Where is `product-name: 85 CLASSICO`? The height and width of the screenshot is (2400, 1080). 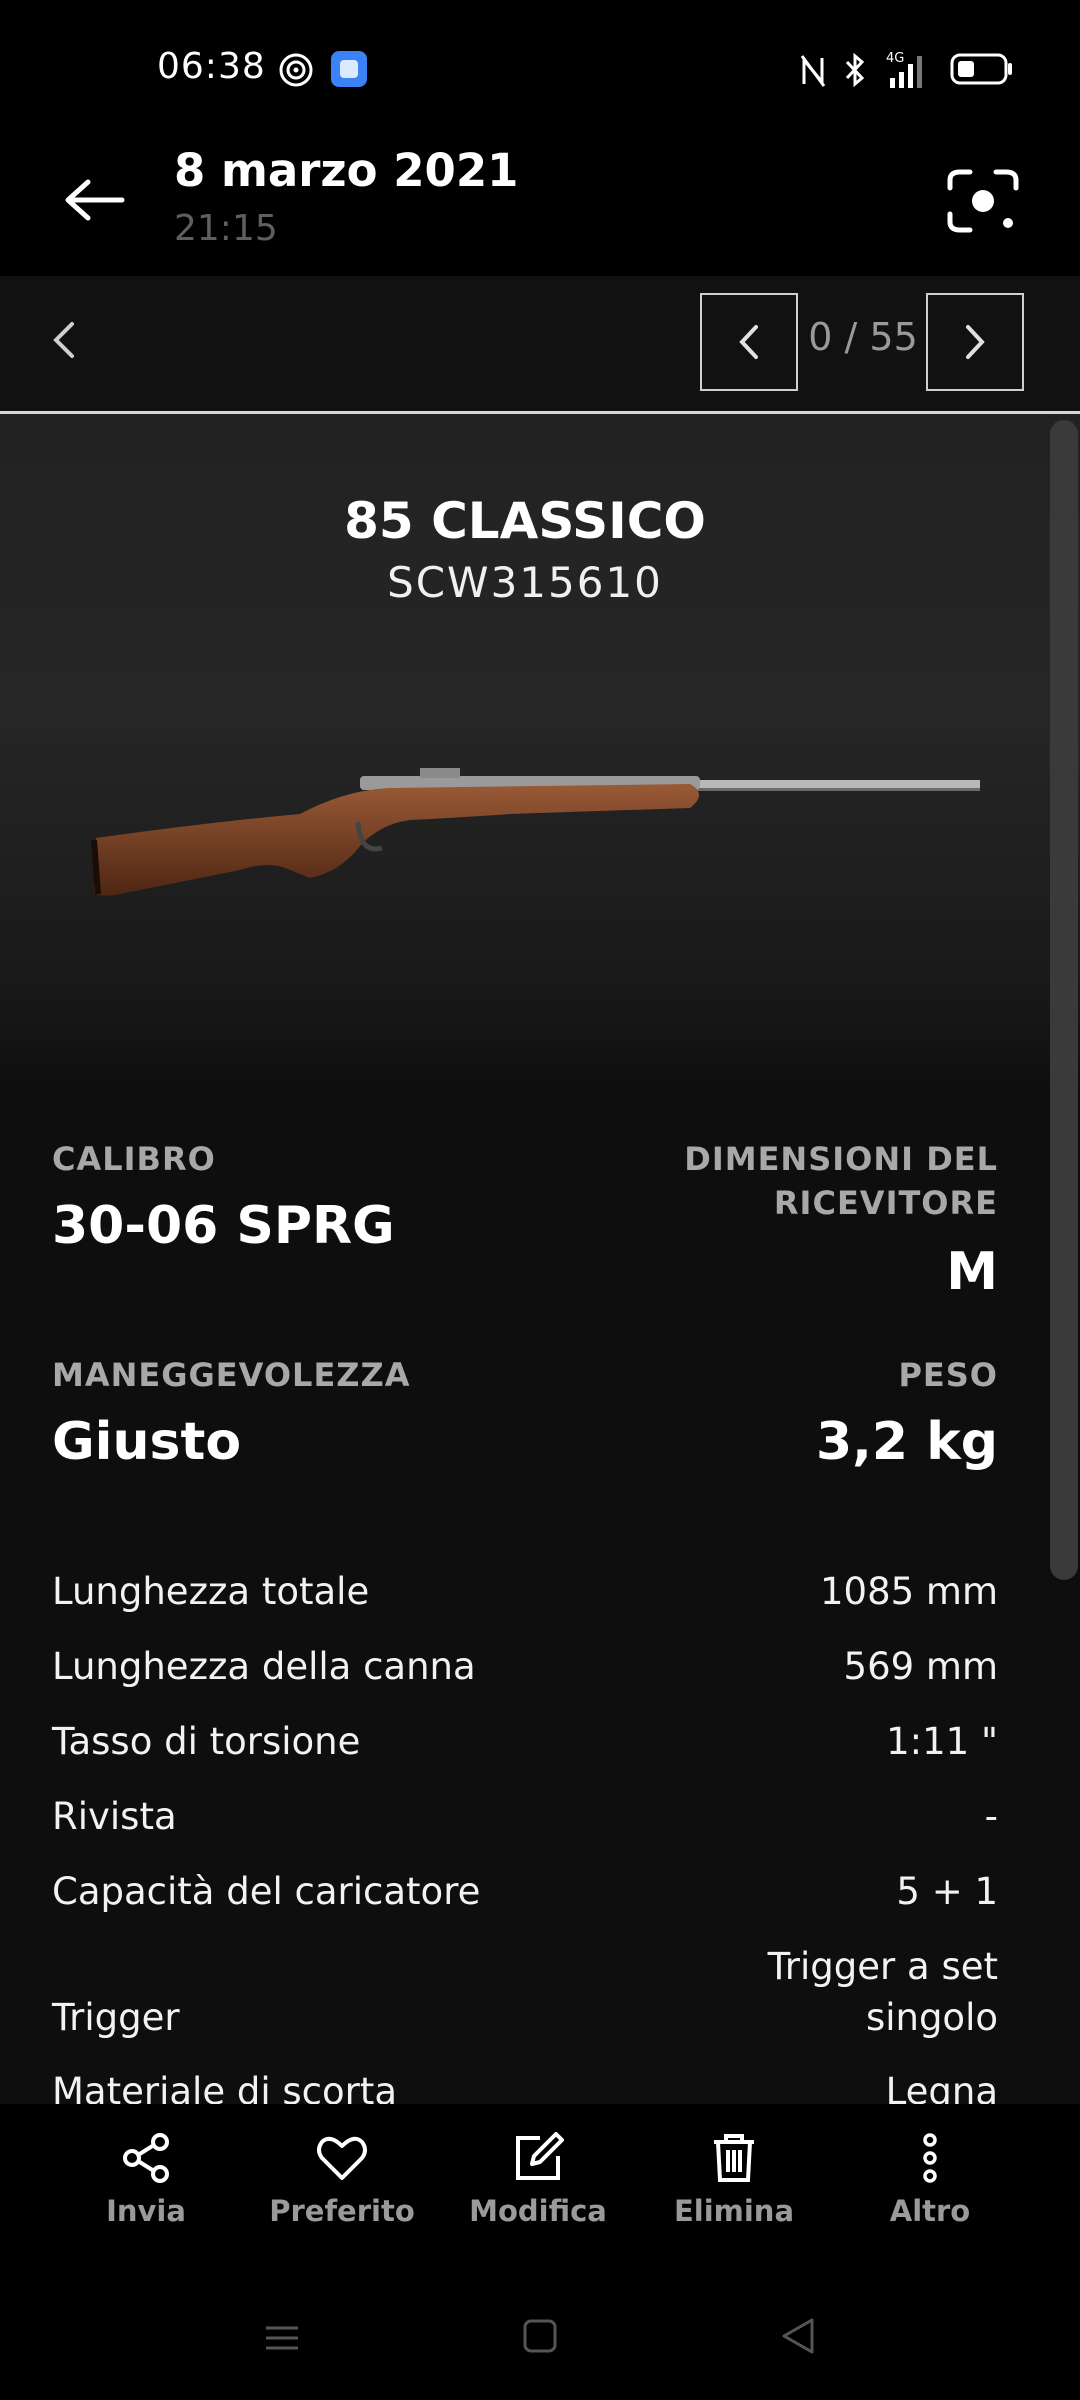
product-name: 85 CLASSICO is located at coordinates (525, 521).